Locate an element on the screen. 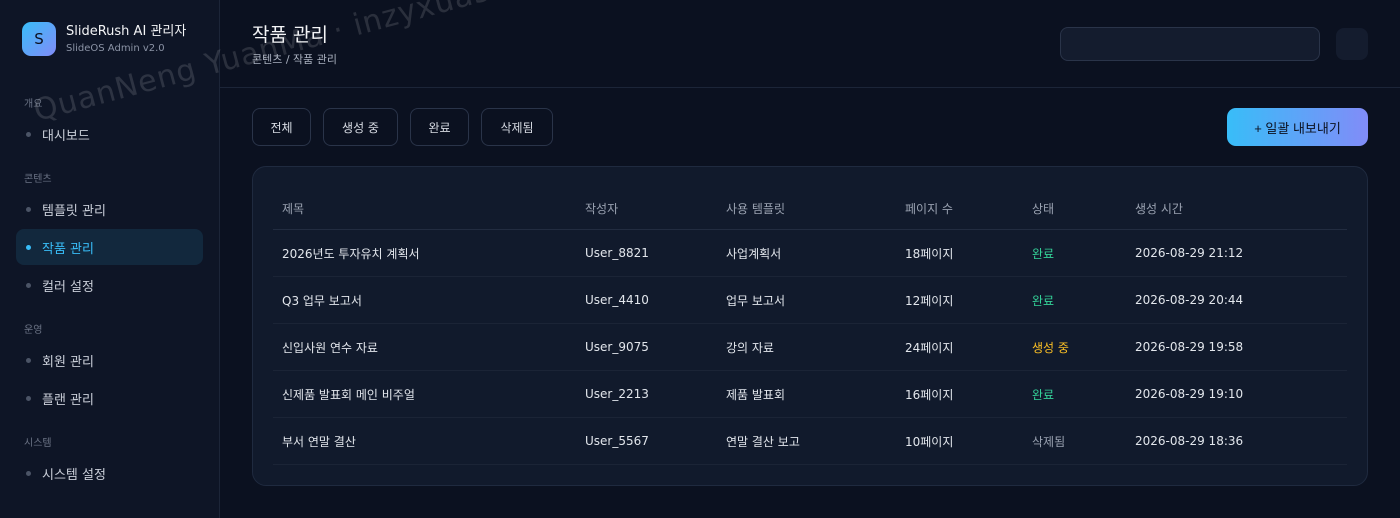  cell-created: 2026-08-29 21:12 is located at coordinates (1189, 253).